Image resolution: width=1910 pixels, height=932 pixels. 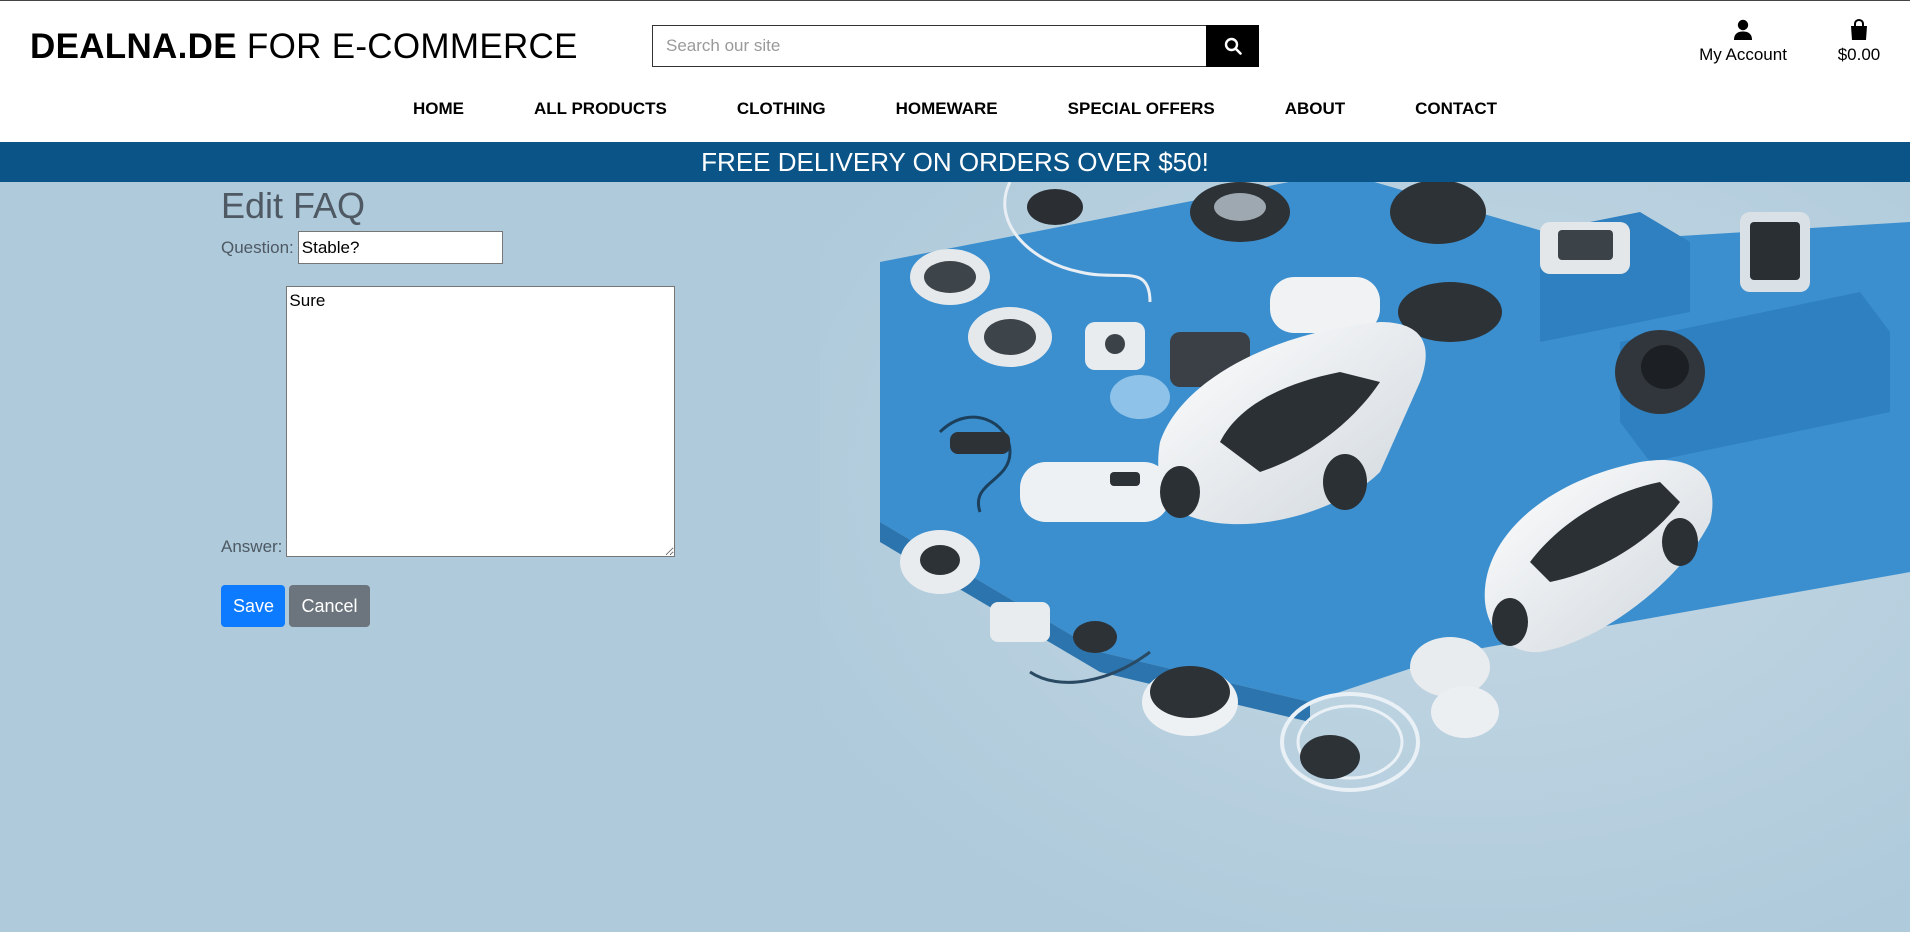 What do you see at coordinates (1456, 109) in the screenshot?
I see `nav-contact: CONTACT` at bounding box center [1456, 109].